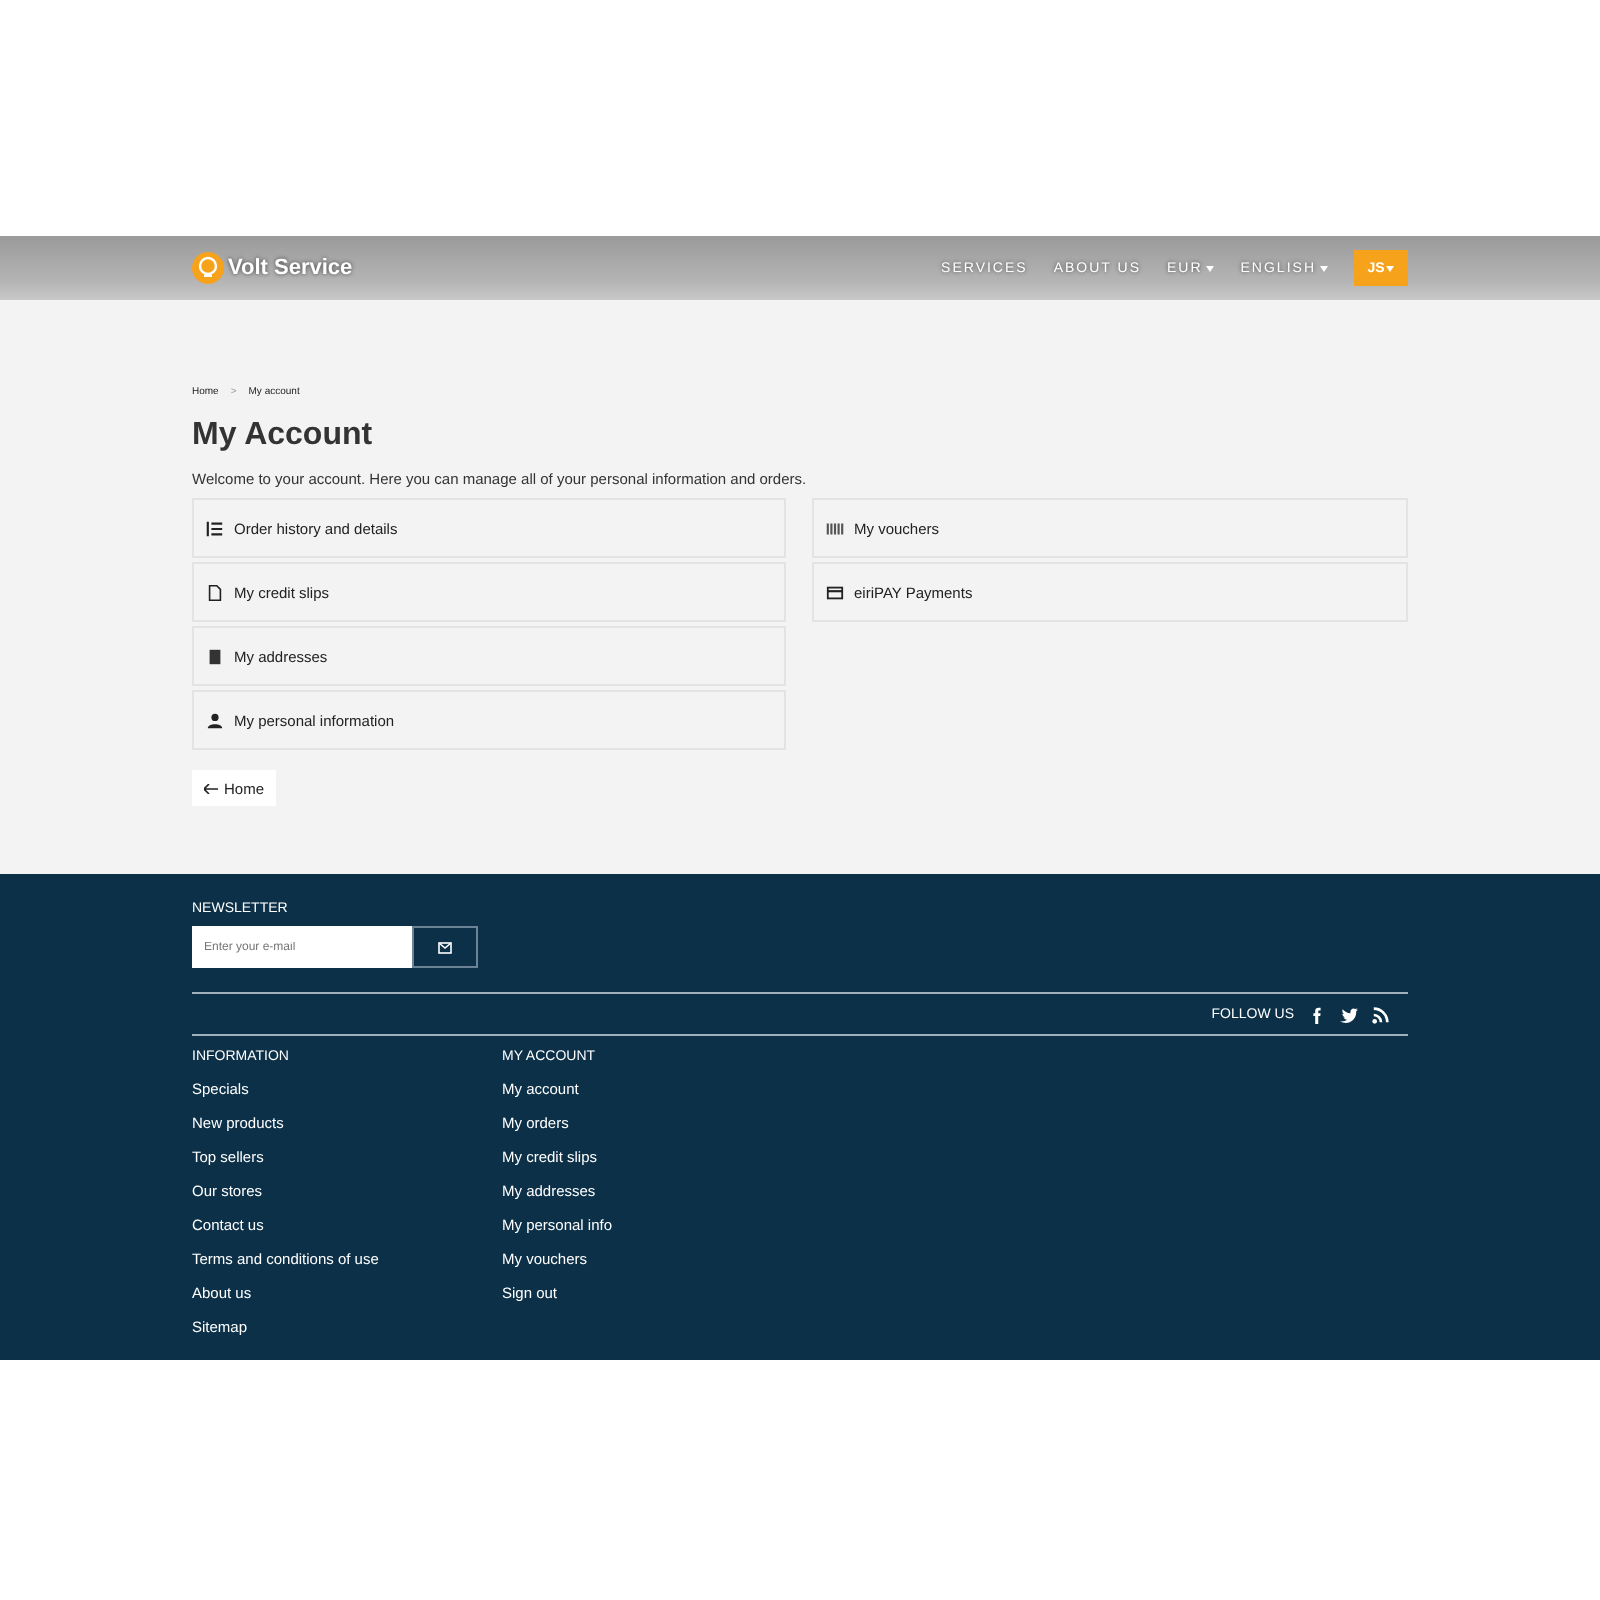  I want to click on envelope-icon, so click(445, 947).